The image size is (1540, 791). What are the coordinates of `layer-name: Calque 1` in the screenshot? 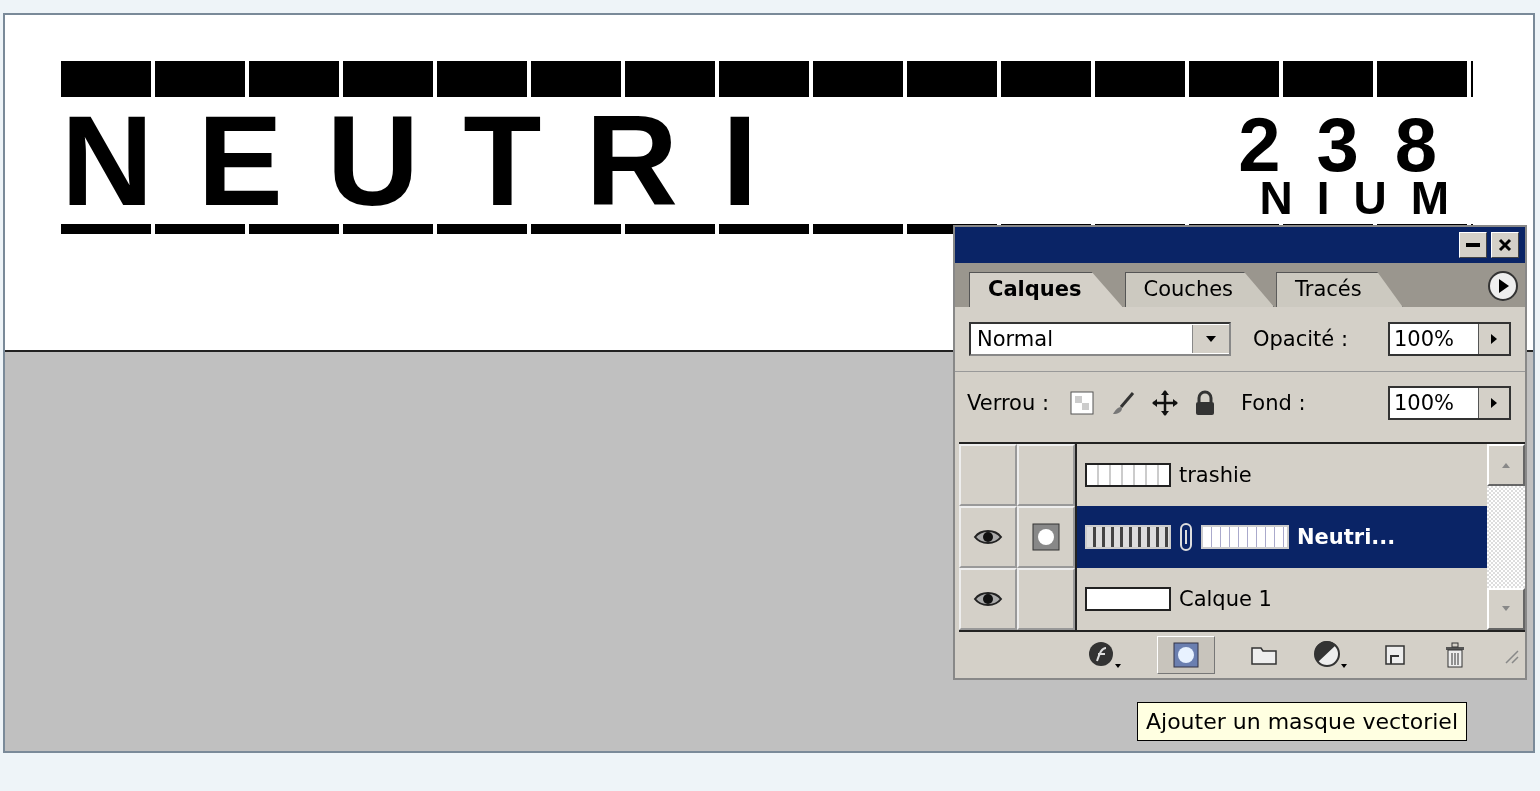 It's located at (1225, 599).